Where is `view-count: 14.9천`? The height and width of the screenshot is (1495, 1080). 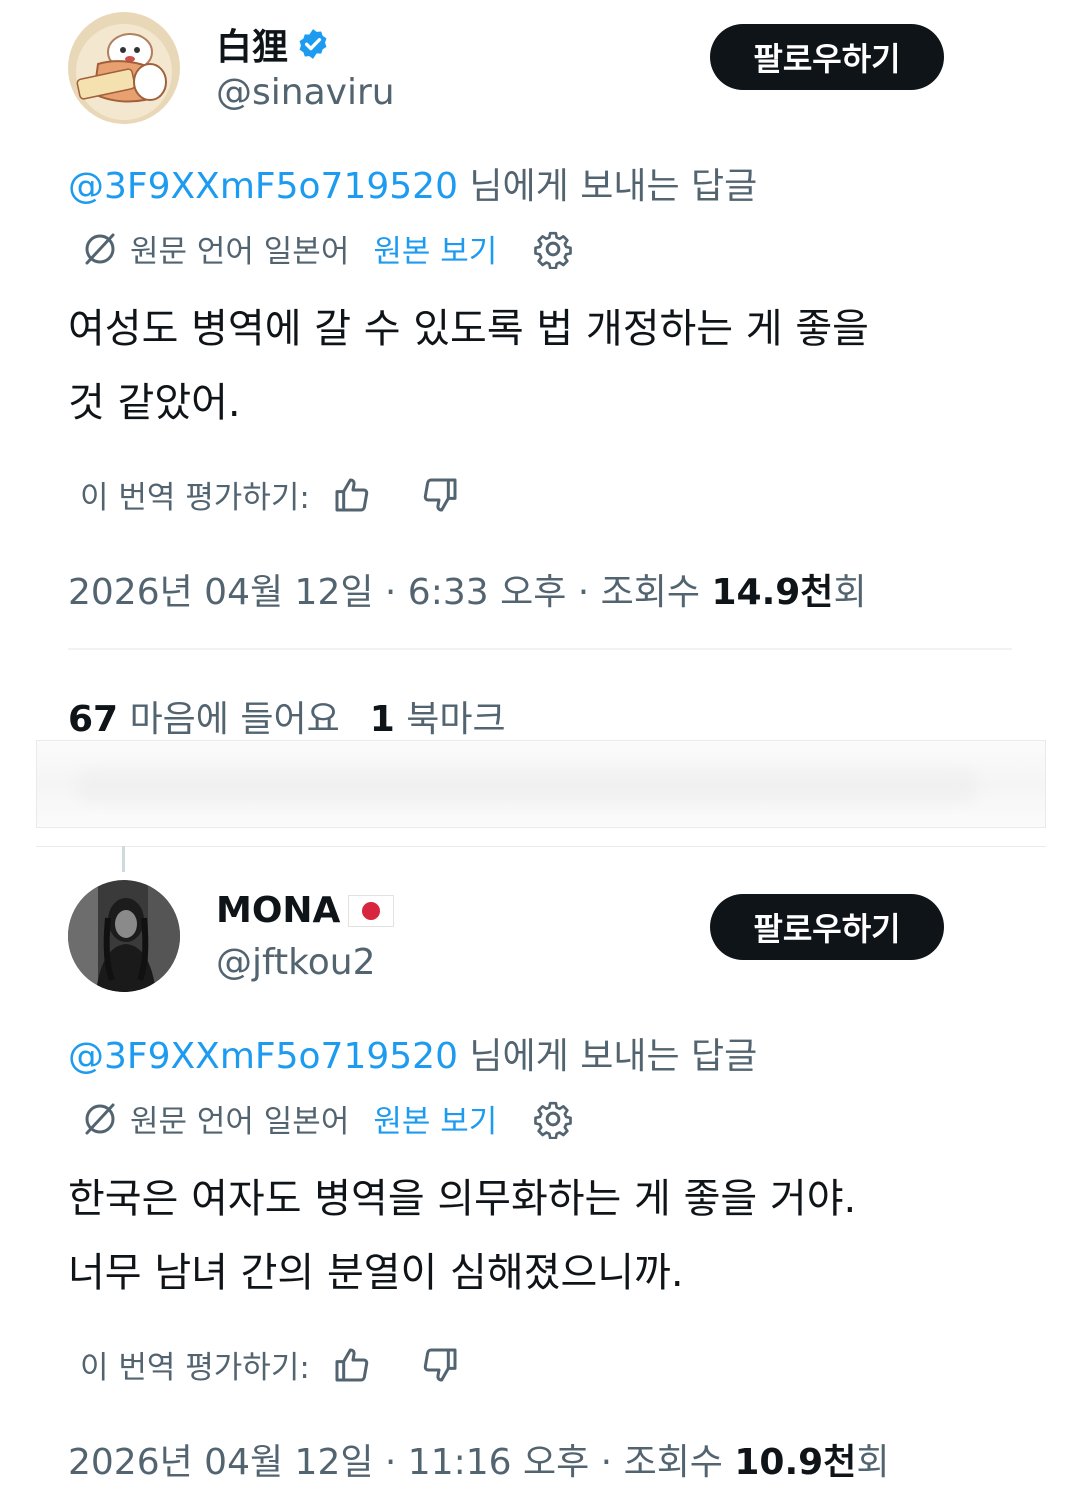
view-count: 14.9천 is located at coordinates (772, 592).